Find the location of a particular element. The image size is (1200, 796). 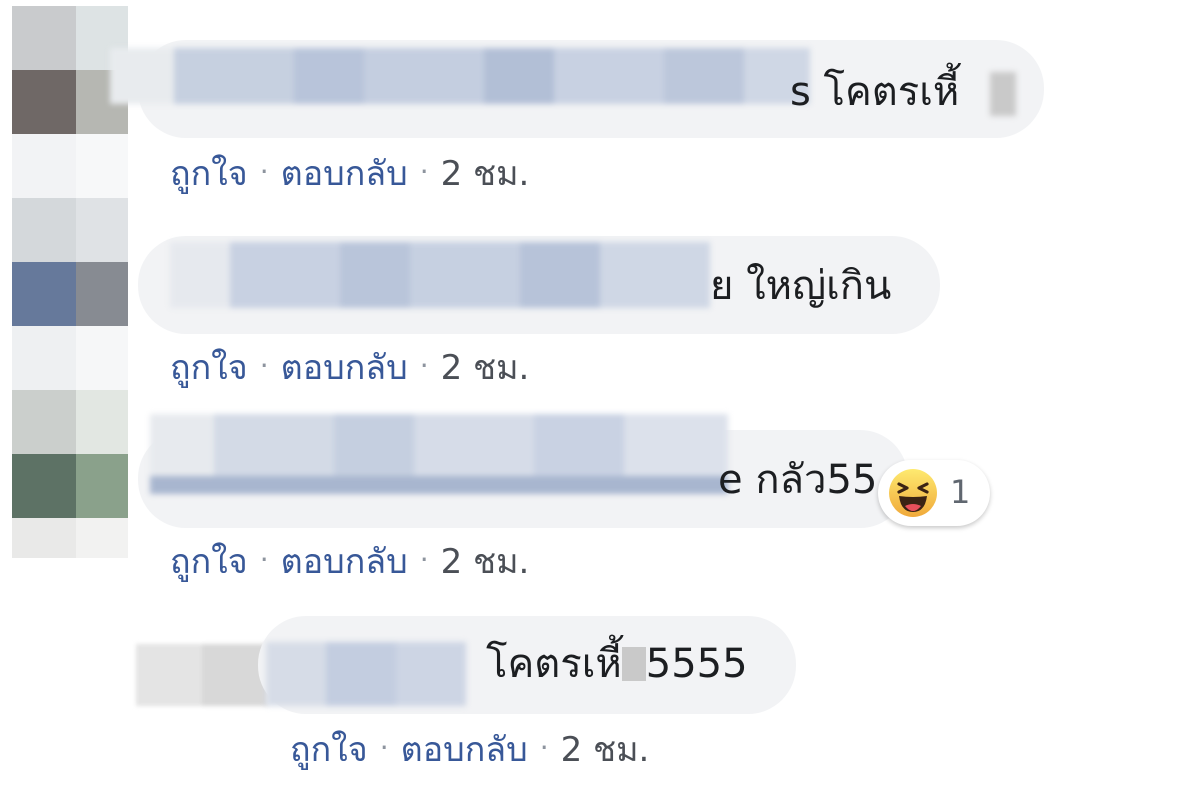

reaction-badge: 1 is located at coordinates (934, 493).